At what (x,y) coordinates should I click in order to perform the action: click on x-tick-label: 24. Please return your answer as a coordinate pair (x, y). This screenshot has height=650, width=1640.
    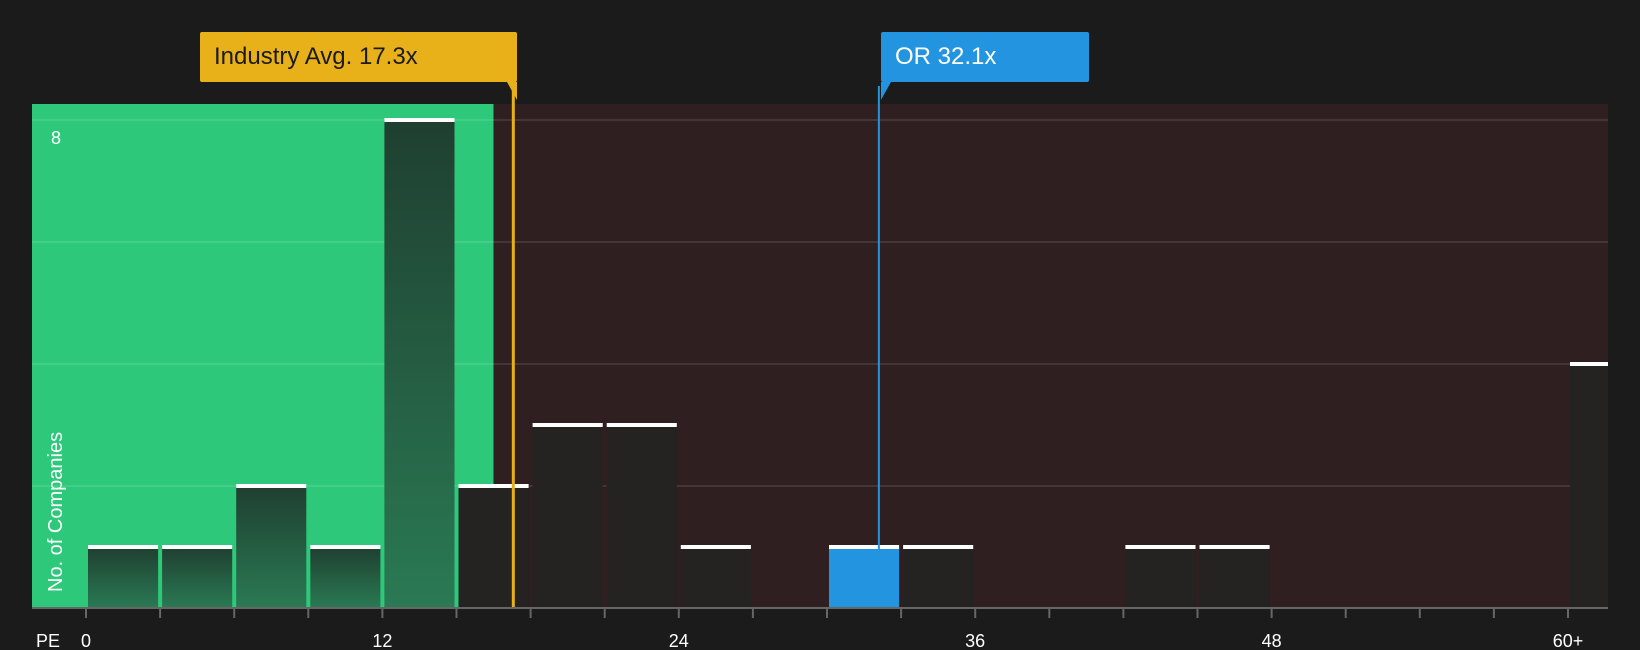
    Looking at the image, I should click on (679, 640).